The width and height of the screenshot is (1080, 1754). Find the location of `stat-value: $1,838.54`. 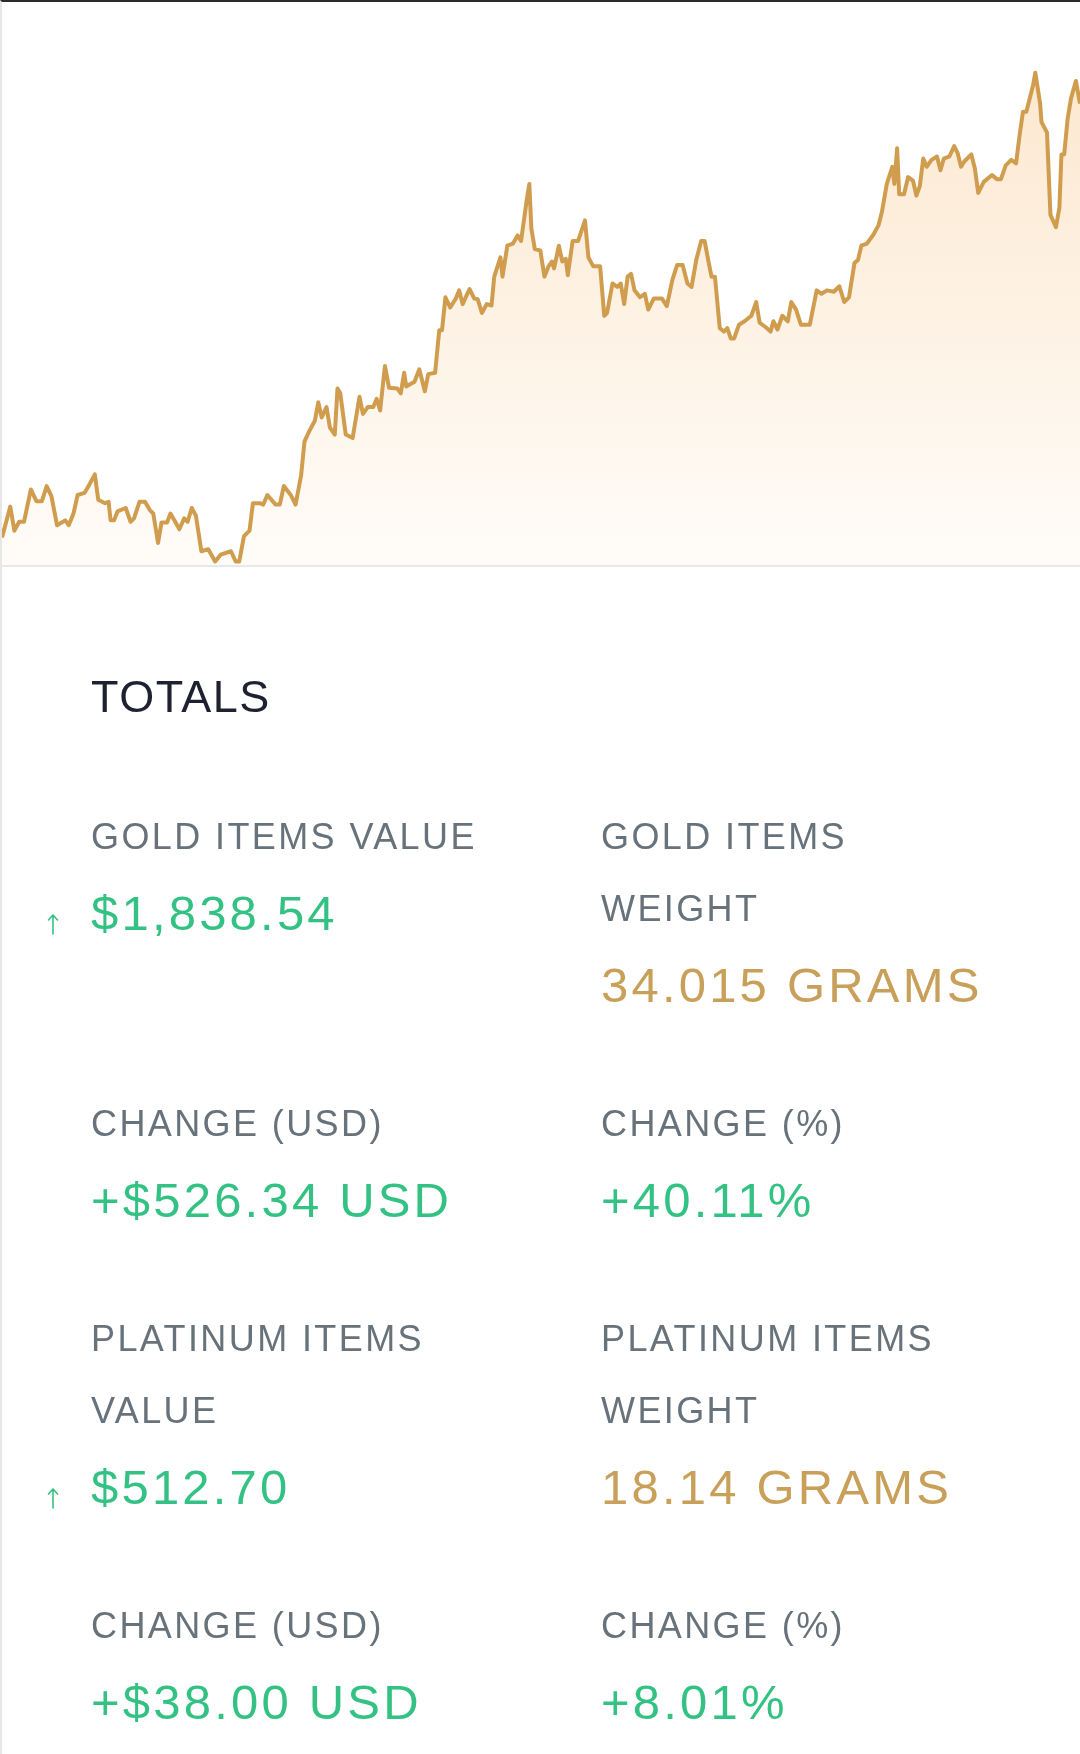

stat-value: $1,838.54 is located at coordinates (214, 913).